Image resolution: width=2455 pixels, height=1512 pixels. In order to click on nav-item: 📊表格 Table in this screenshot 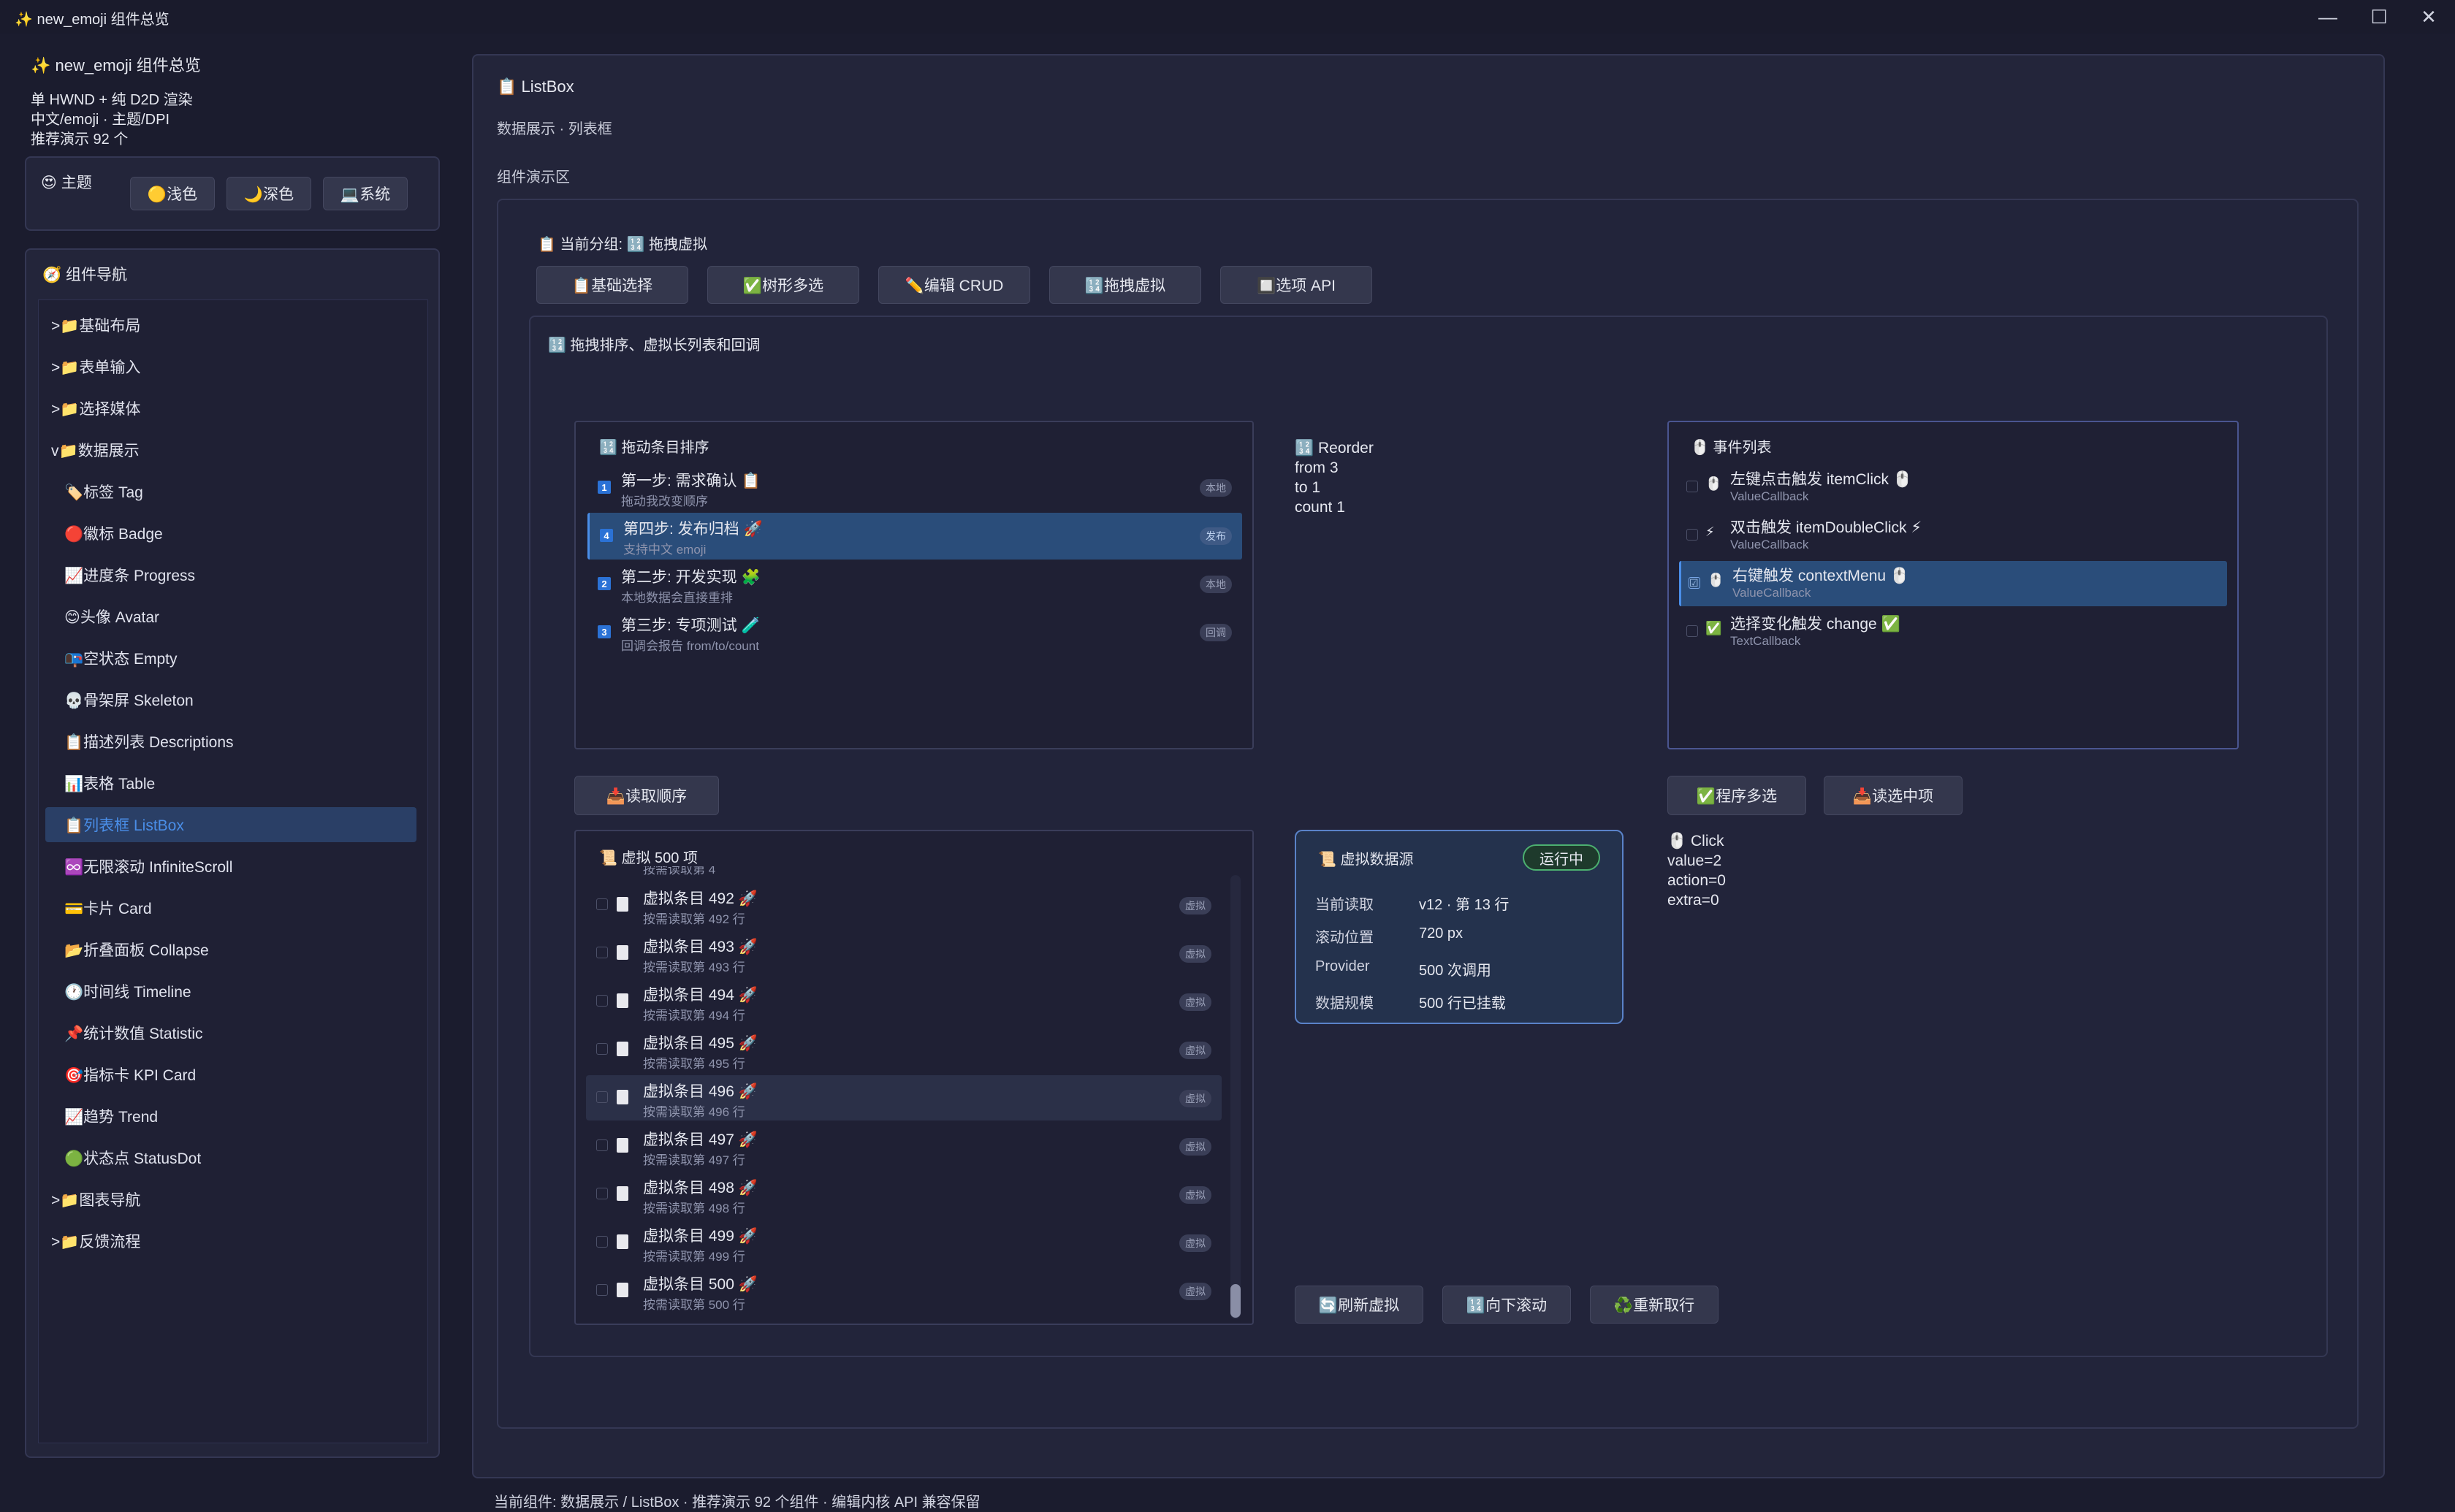, I will do `click(109, 783)`.